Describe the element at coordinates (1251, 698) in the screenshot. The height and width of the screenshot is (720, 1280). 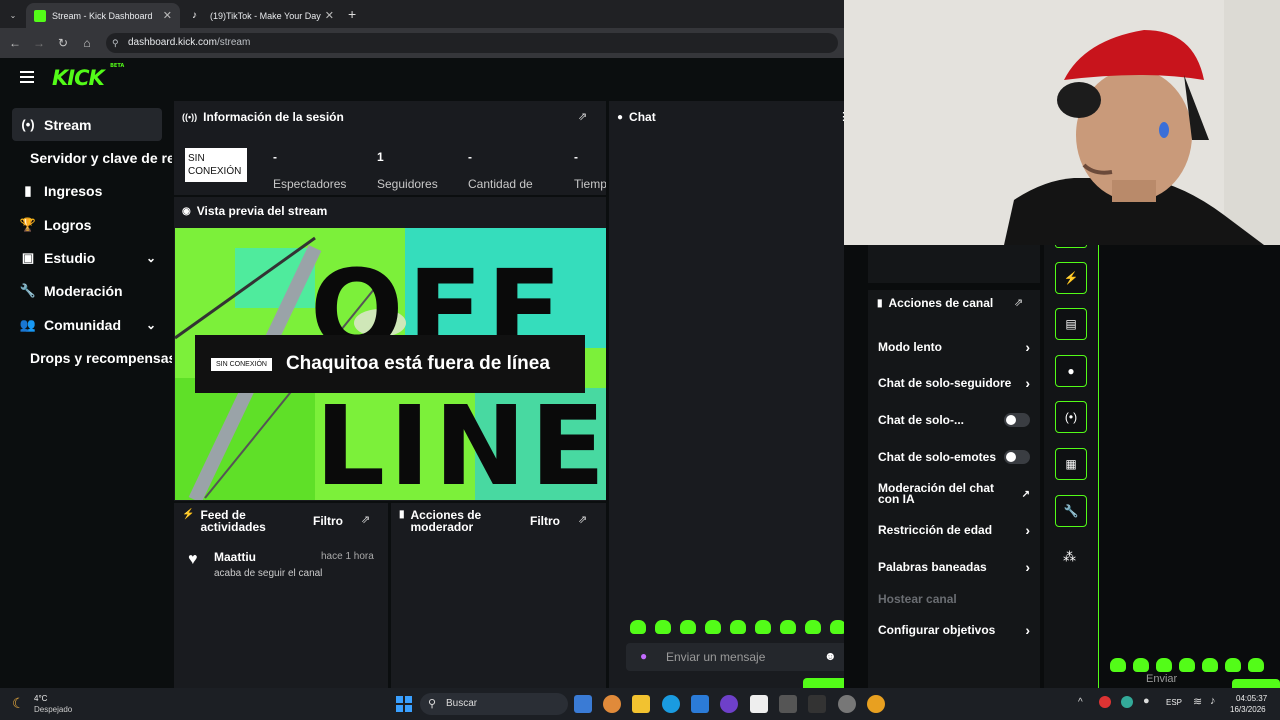
I see `clock-time: 04:05:37` at that location.